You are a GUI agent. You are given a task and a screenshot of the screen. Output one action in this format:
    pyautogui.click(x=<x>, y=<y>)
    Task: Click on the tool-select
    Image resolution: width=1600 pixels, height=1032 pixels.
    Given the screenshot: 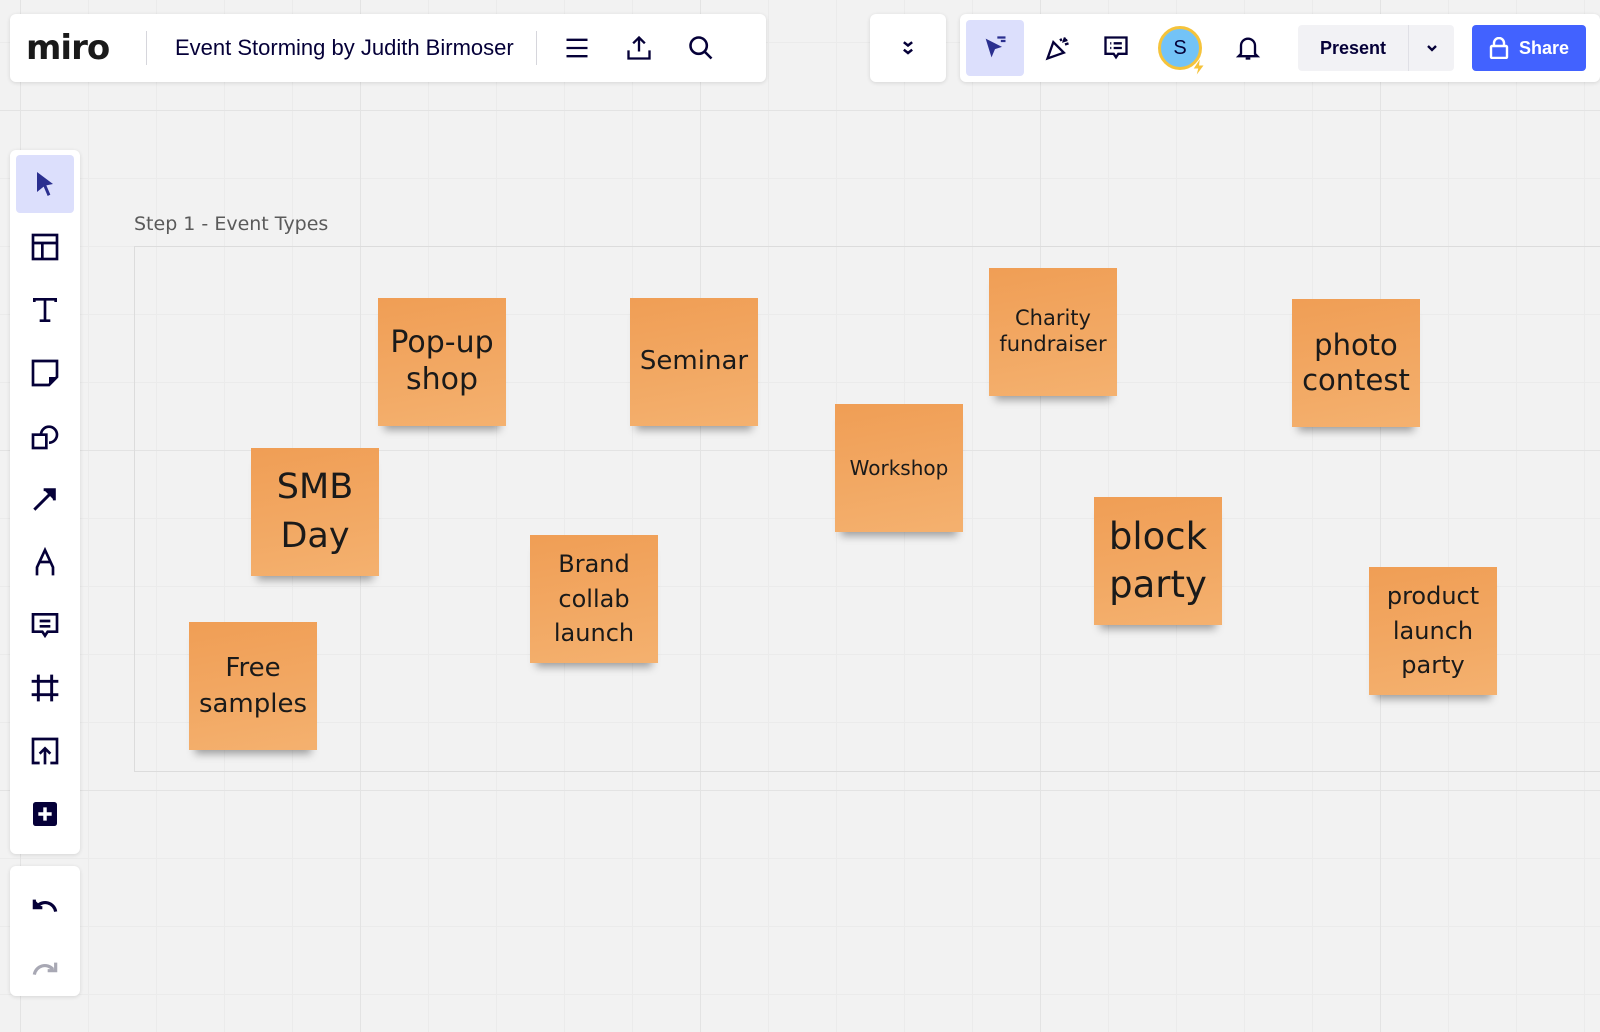 What is the action you would take?
    pyautogui.click(x=45, y=184)
    